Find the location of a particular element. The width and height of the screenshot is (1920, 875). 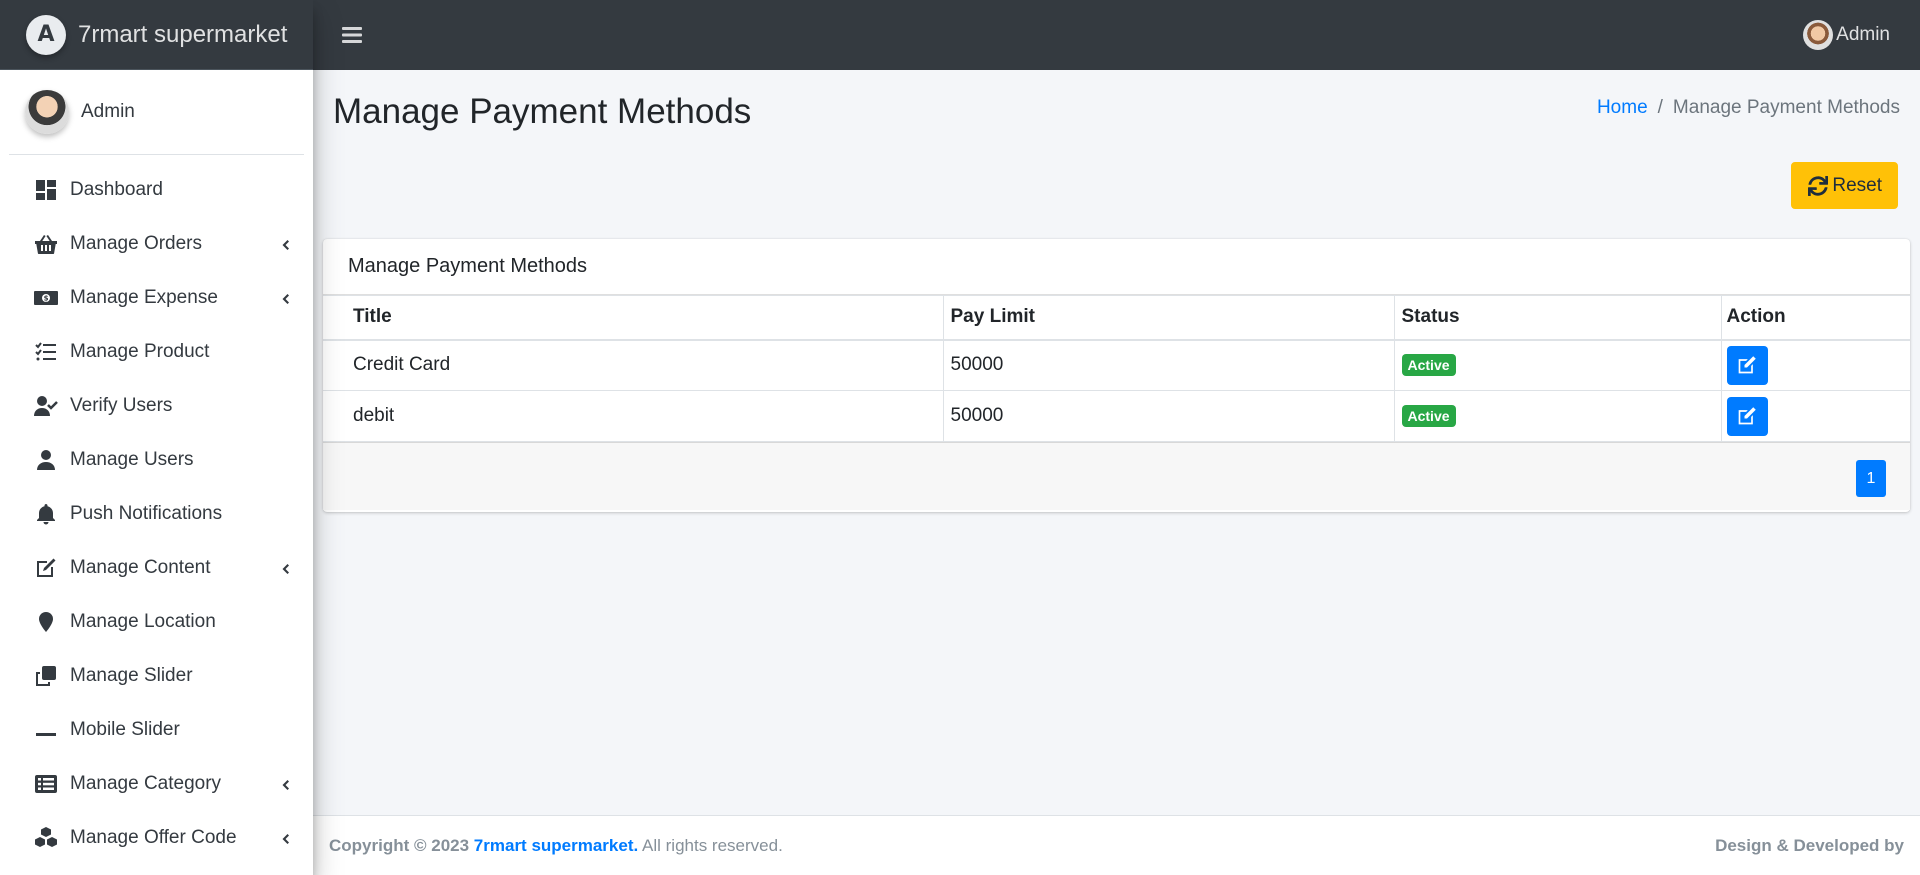

money-bill-icon: $ is located at coordinates (46, 298).